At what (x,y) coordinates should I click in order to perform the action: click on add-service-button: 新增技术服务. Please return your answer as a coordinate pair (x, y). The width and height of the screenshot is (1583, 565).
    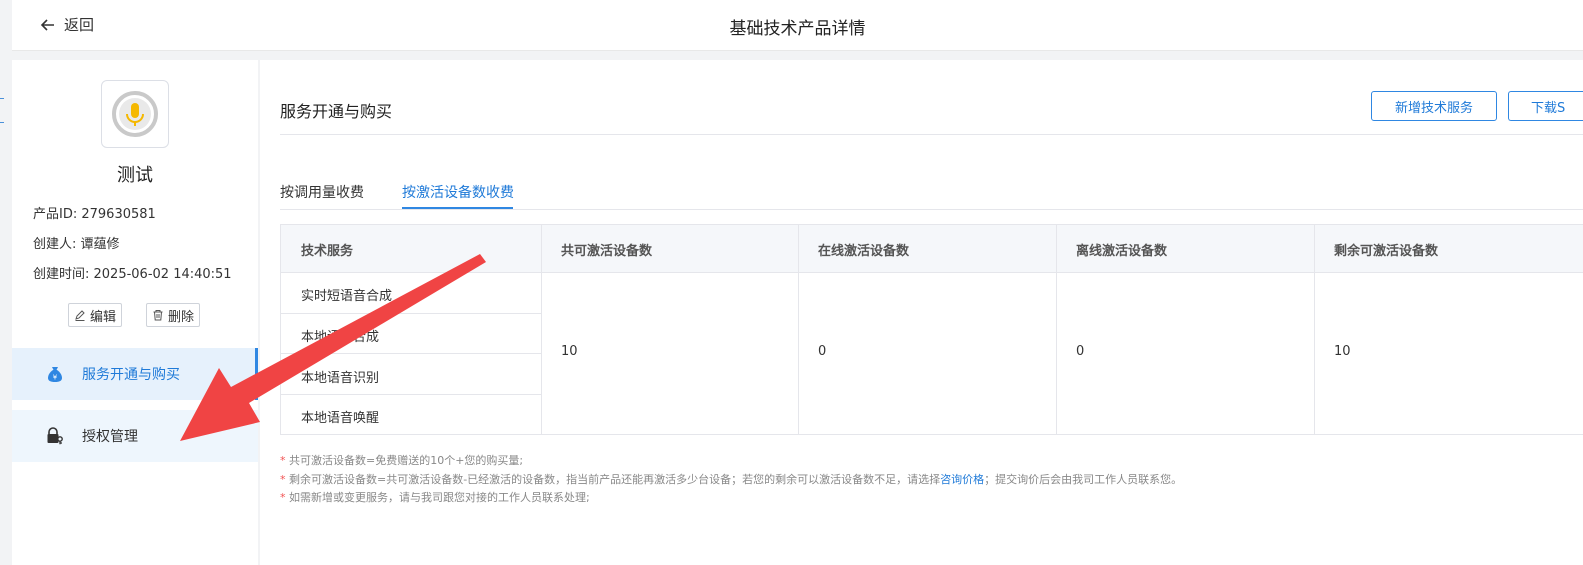
    Looking at the image, I should click on (1434, 106).